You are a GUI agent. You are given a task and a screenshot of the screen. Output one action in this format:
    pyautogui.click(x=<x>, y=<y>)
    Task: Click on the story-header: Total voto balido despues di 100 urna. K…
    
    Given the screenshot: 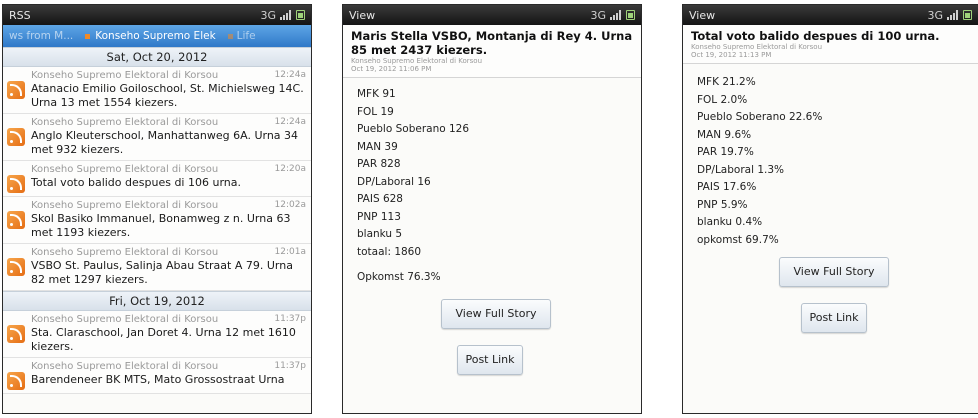 What is the action you would take?
    pyautogui.click(x=830, y=44)
    